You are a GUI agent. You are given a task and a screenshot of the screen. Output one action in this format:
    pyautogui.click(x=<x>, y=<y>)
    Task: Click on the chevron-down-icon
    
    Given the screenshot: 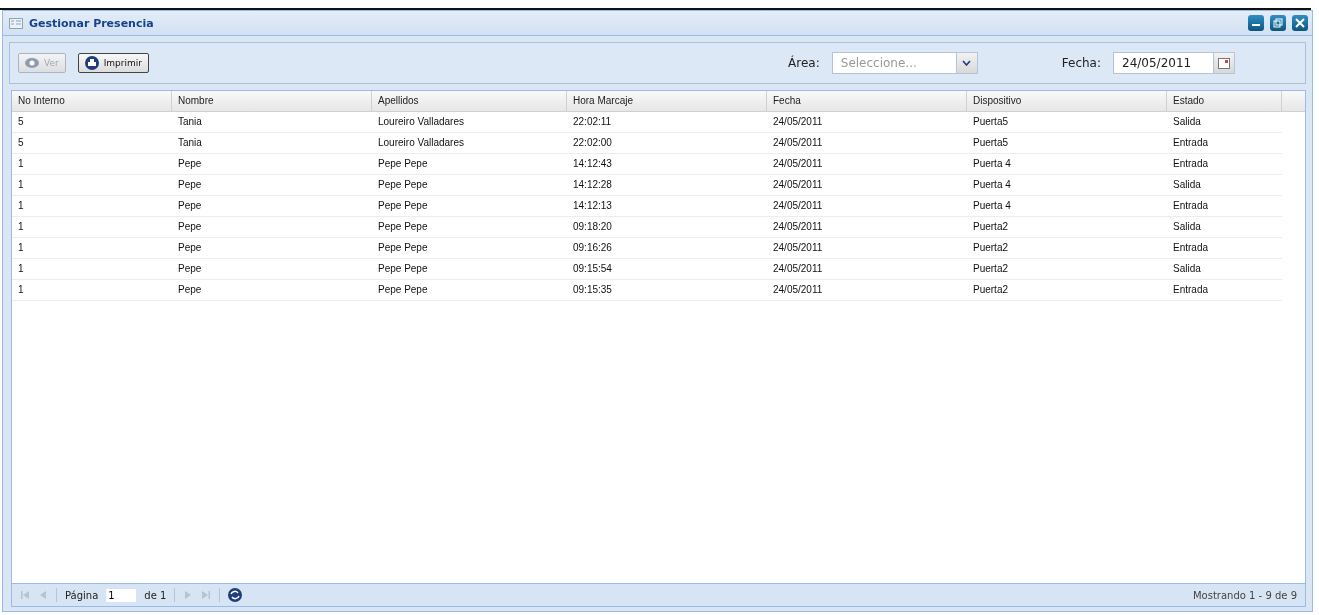 What is the action you would take?
    pyautogui.click(x=967, y=63)
    